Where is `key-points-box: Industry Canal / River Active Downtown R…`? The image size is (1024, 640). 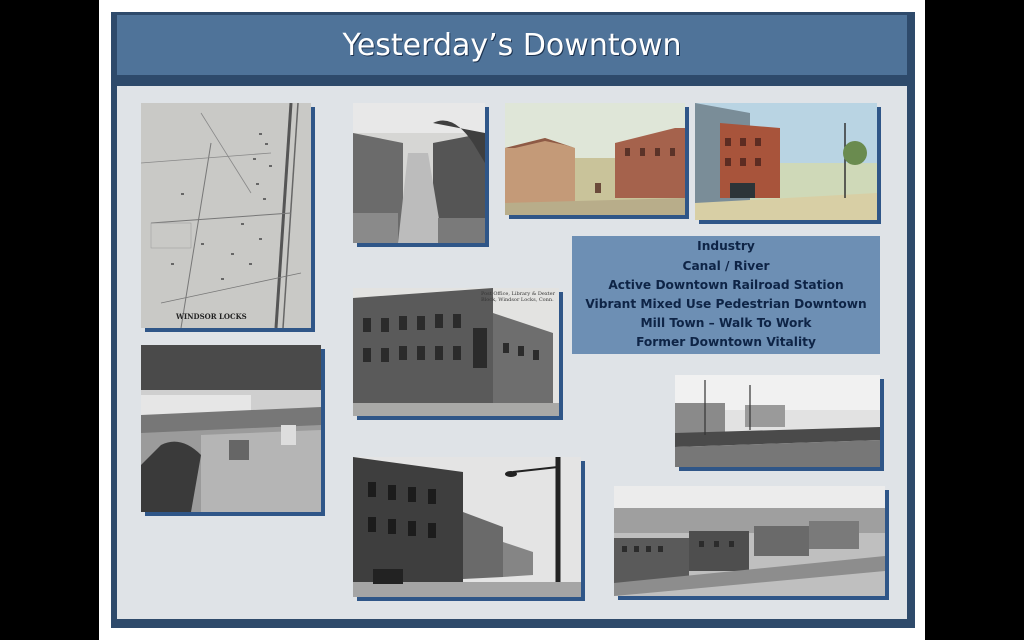
key-points-box: Industry Canal / River Active Downtown R… is located at coordinates (726, 295).